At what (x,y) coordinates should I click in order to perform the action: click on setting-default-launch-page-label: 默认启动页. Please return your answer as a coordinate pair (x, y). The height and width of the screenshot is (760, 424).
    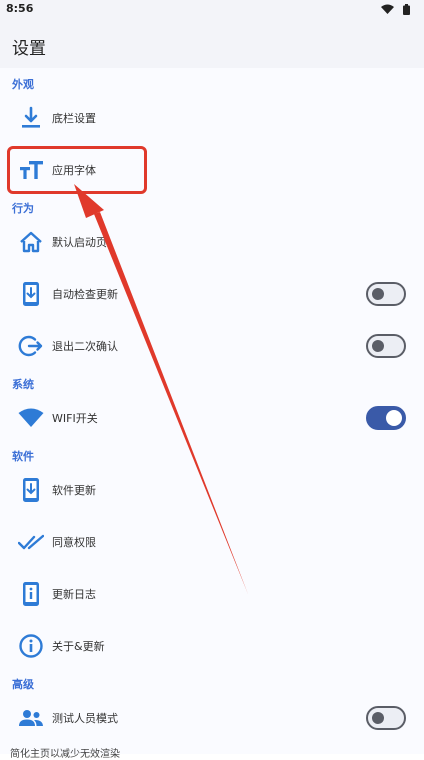
    Looking at the image, I should click on (79, 242).